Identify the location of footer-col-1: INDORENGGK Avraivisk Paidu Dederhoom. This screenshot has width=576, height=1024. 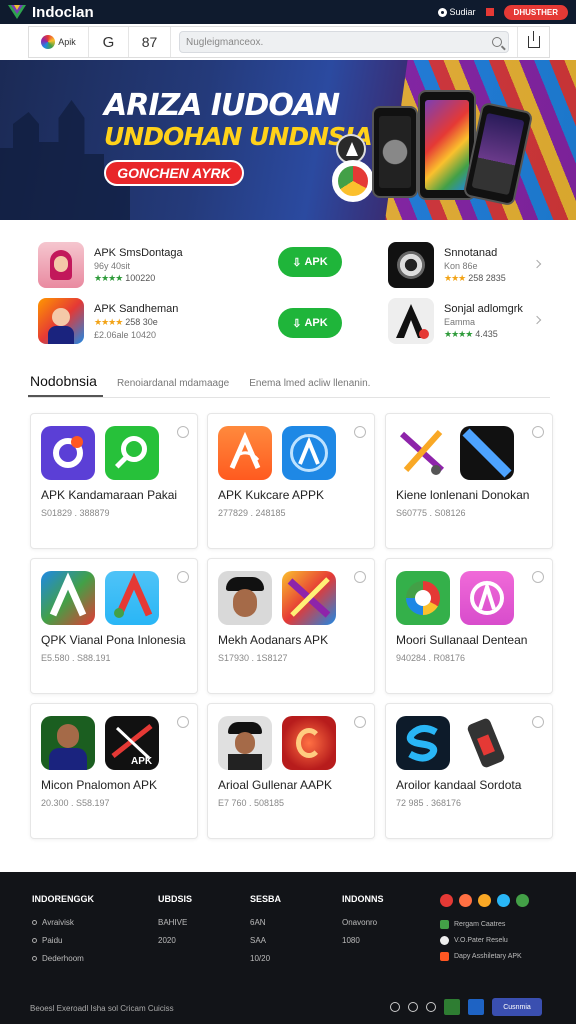
(63, 933).